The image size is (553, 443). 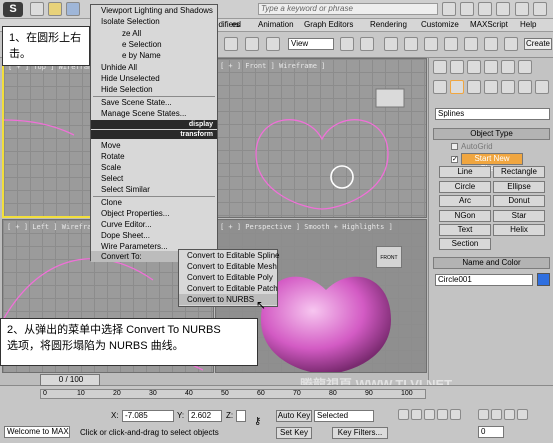 What do you see at coordinates (367, 44) in the screenshot?
I see `select-manipulate-icon` at bounding box center [367, 44].